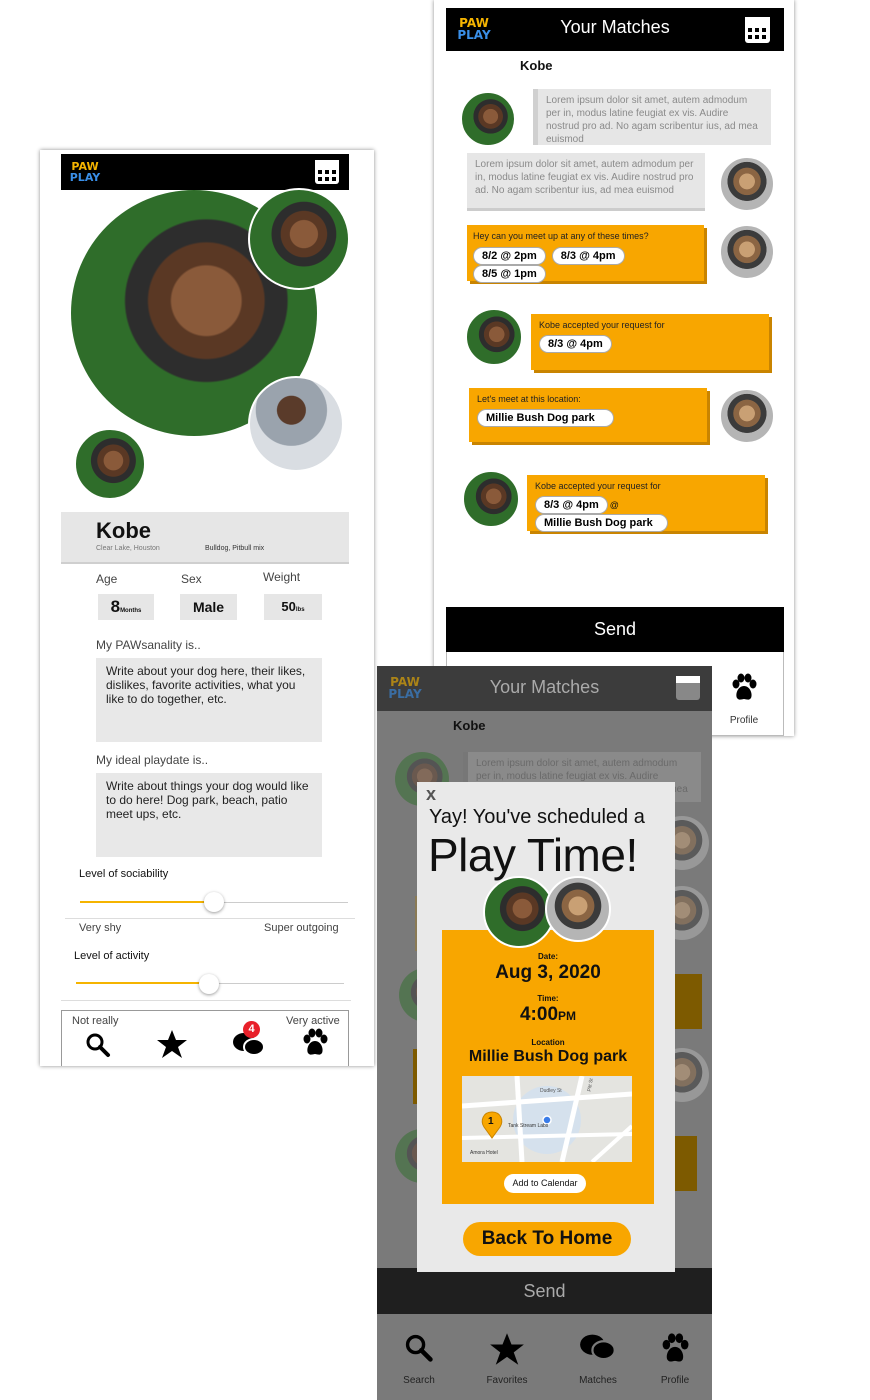 This screenshot has width=870, height=1400. Describe the element at coordinates (419, 1380) in the screenshot. I see `nav-search-label: Search` at that location.